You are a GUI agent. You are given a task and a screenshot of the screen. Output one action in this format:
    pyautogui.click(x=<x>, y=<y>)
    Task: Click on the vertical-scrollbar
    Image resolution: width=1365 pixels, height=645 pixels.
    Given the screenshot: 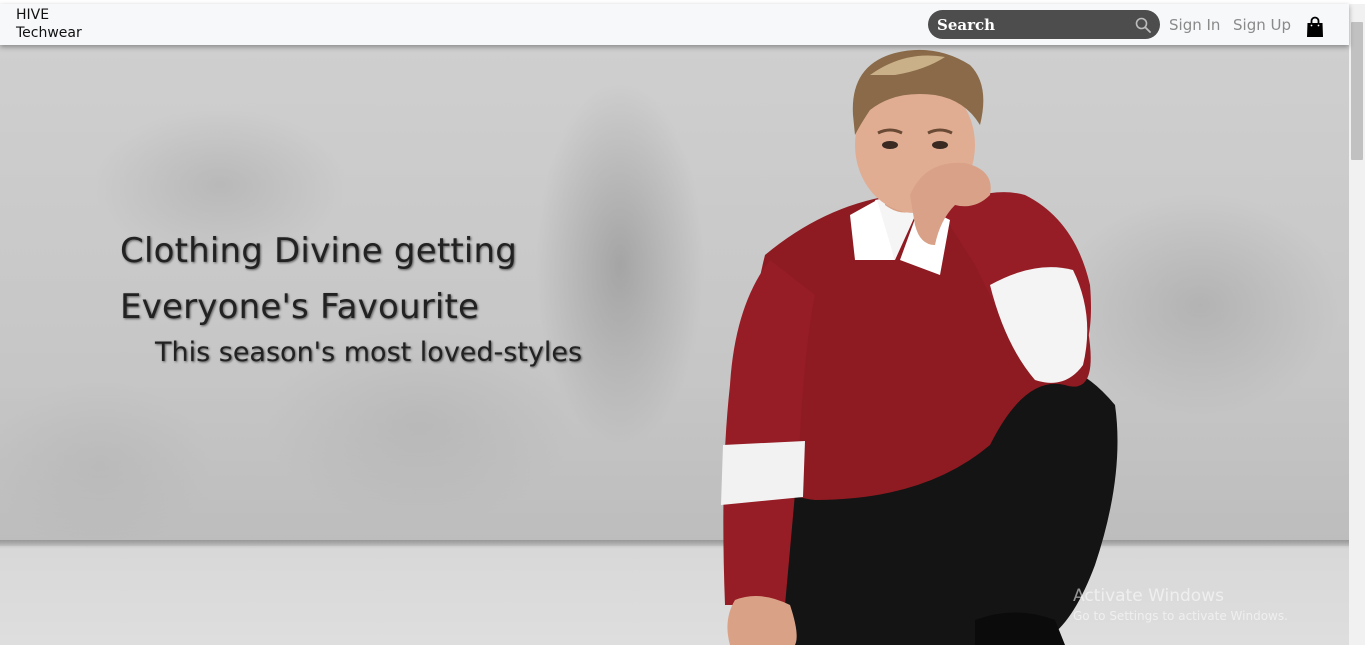 What is the action you would take?
    pyautogui.click(x=1357, y=324)
    